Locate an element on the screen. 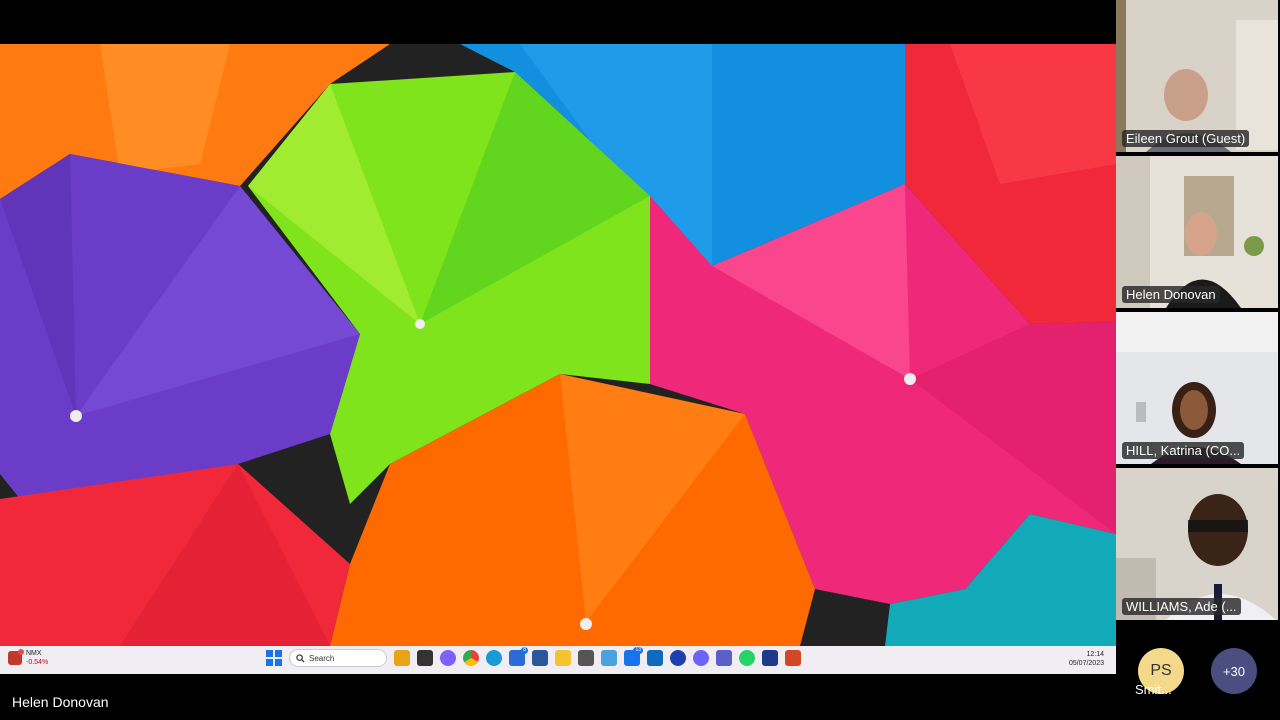 The height and width of the screenshot is (720, 1280). participant-tile: Eileen Grout (Guest) is located at coordinates (1197, 76).